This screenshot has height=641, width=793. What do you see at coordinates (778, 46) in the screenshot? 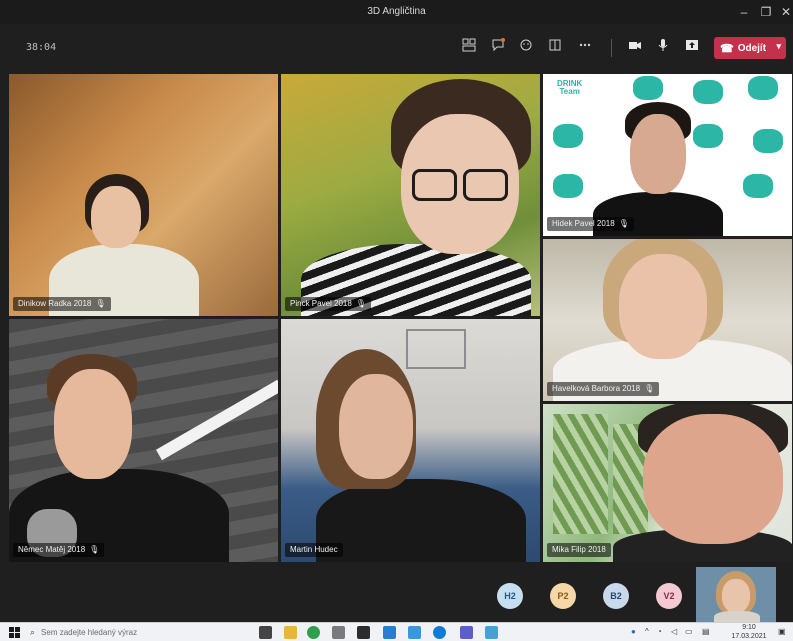
I see `chevron-down-icon: ▾` at bounding box center [778, 46].